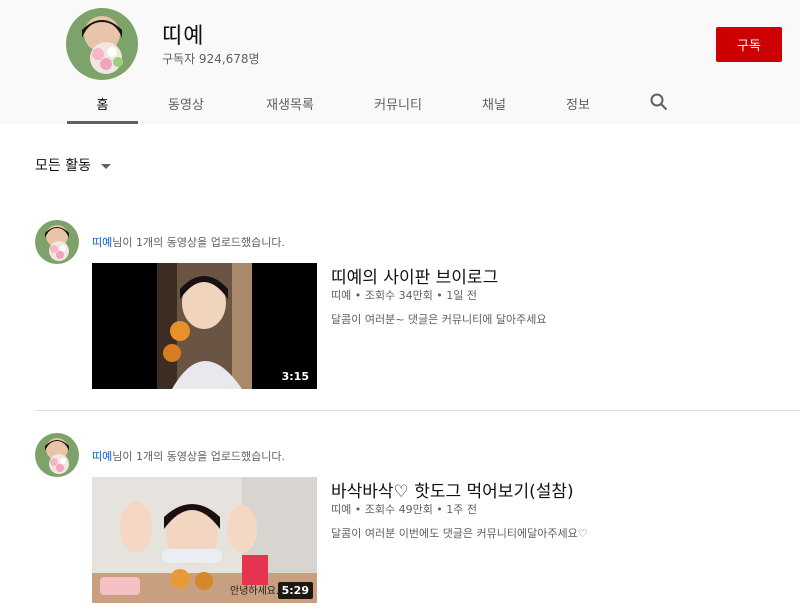  I want to click on video-duration: 3:15, so click(295, 376).